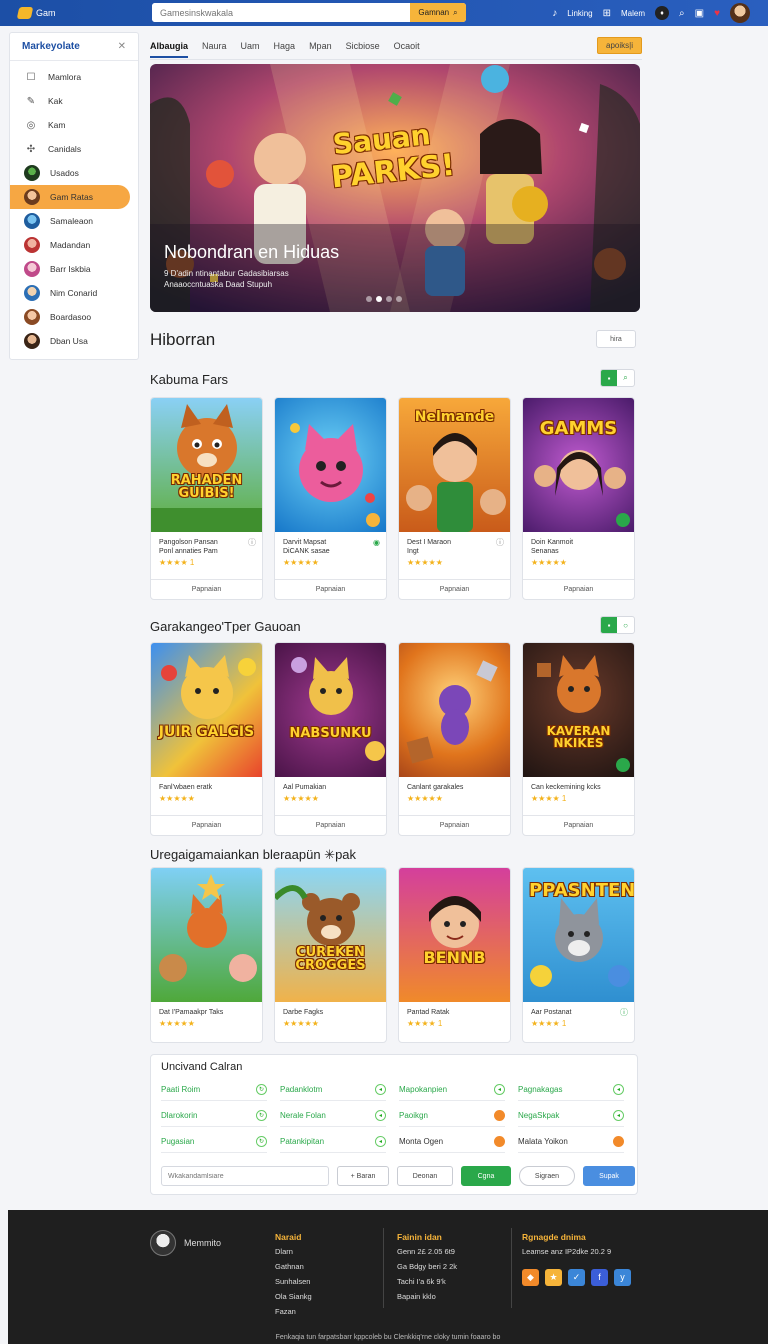  Describe the element at coordinates (438, 12) in the screenshot. I see `search-button: Gamnan ⌕` at that location.